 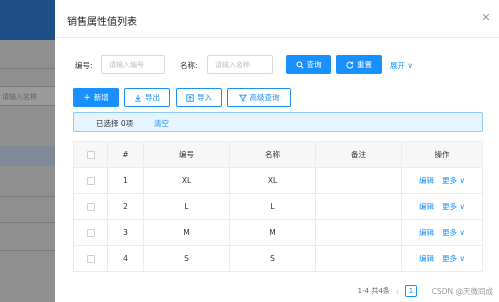 I want to click on download-icon, so click(x=138, y=98).